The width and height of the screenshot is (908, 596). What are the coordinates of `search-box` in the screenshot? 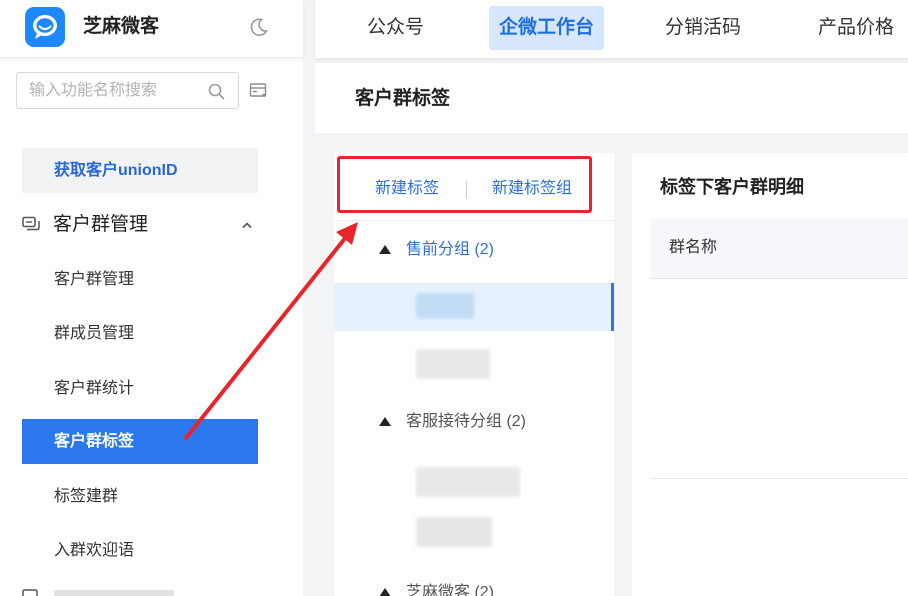 It's located at (127, 90).